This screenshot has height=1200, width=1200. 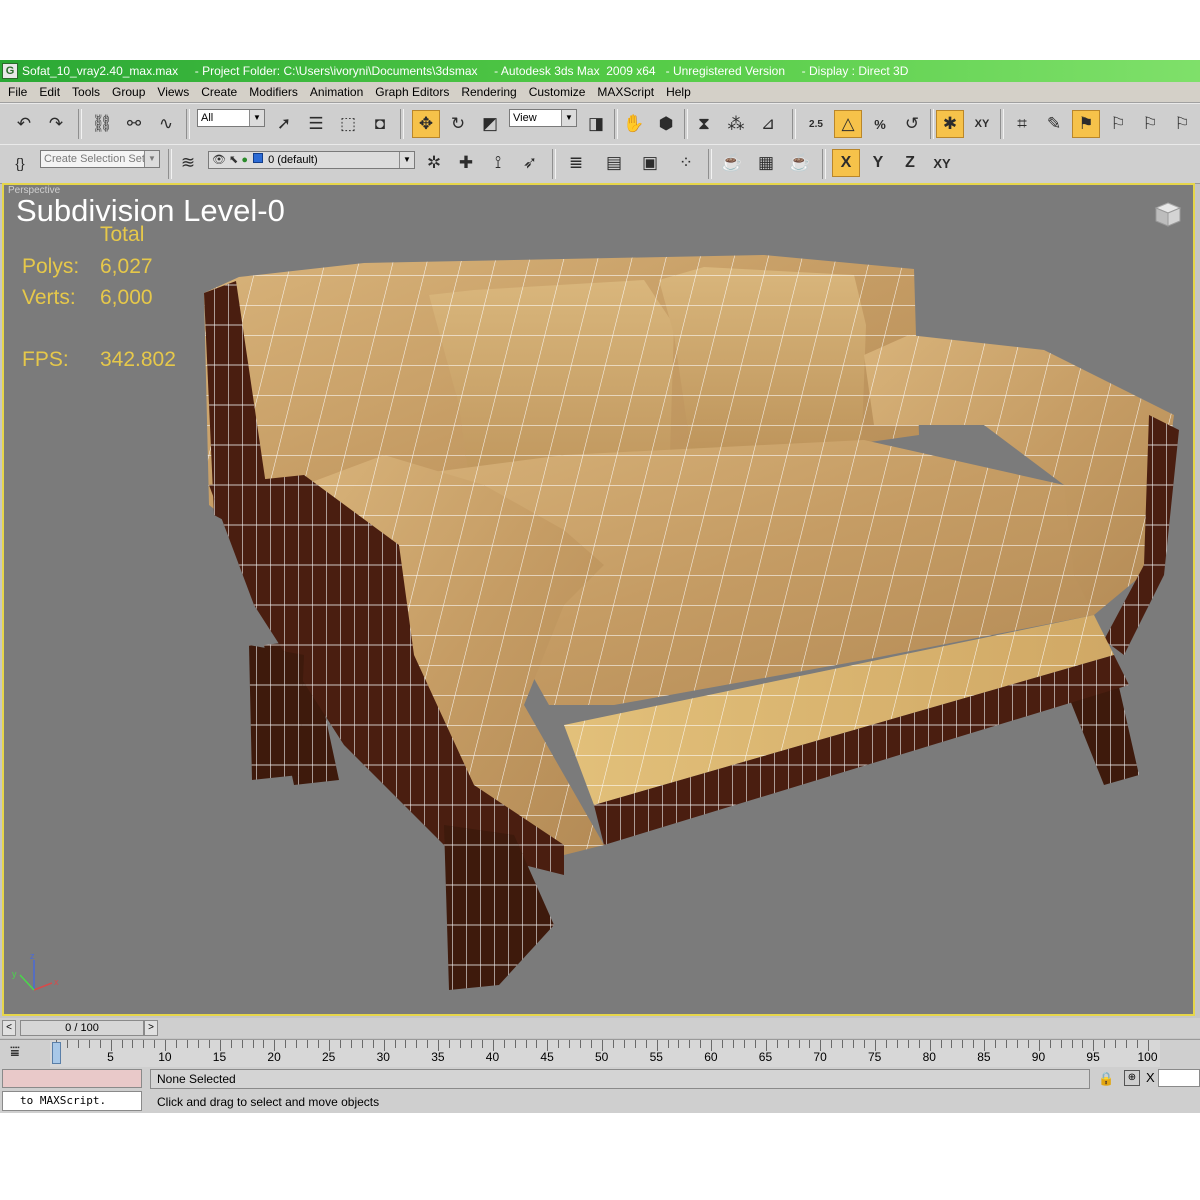 What do you see at coordinates (1054, 124) in the screenshot?
I see `schematic-view-icon: ✎` at bounding box center [1054, 124].